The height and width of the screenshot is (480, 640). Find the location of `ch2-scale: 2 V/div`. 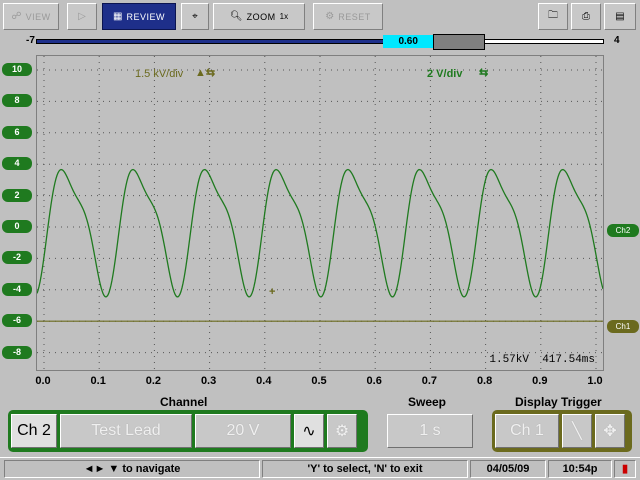

ch2-scale: 2 V/div is located at coordinates (445, 74).